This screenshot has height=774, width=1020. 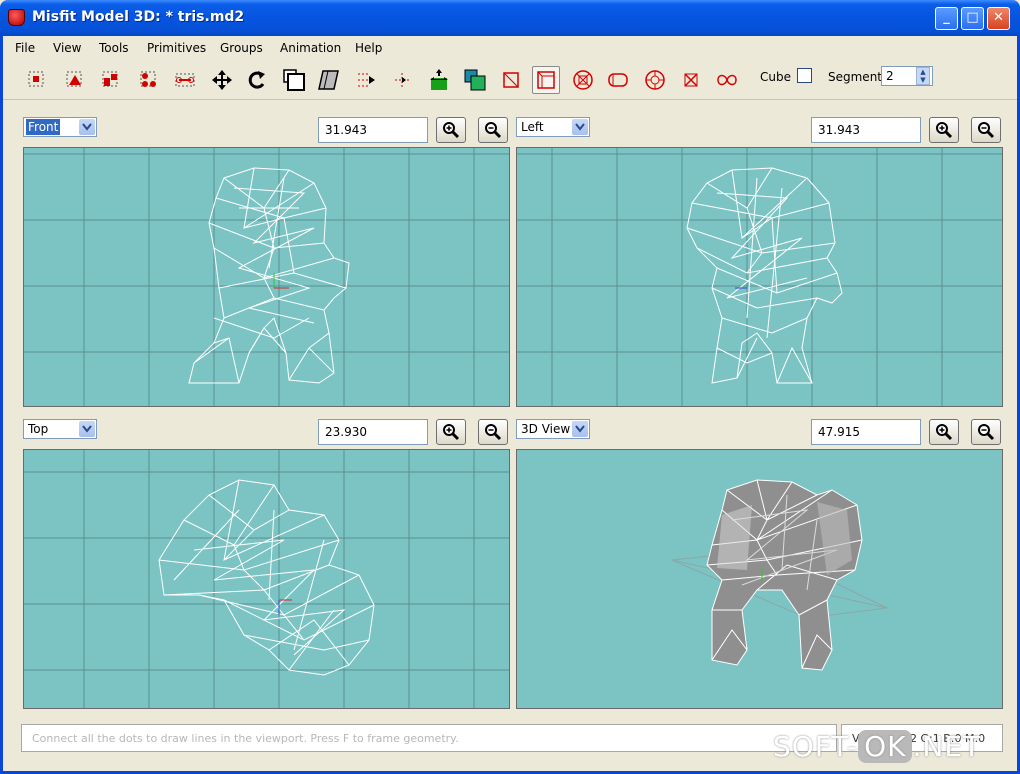 I want to click on draw-cylinder-icon, so click(x=618, y=80).